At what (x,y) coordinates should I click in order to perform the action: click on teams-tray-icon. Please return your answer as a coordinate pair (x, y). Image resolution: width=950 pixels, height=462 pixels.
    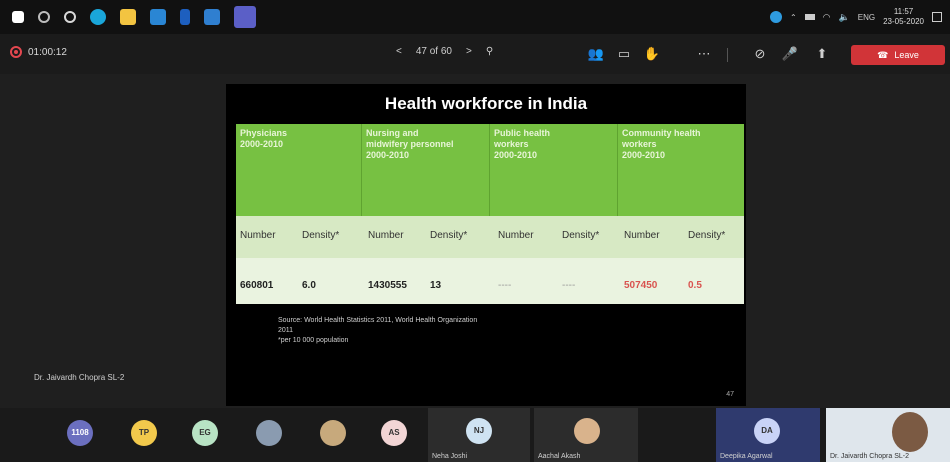
    Looking at the image, I should click on (775, 17).